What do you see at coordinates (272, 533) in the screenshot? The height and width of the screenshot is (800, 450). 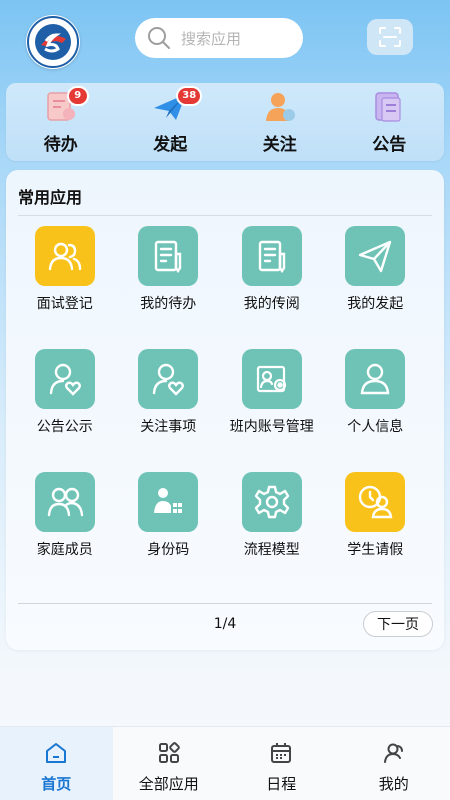 I see `app-process-model: 流程模型` at bounding box center [272, 533].